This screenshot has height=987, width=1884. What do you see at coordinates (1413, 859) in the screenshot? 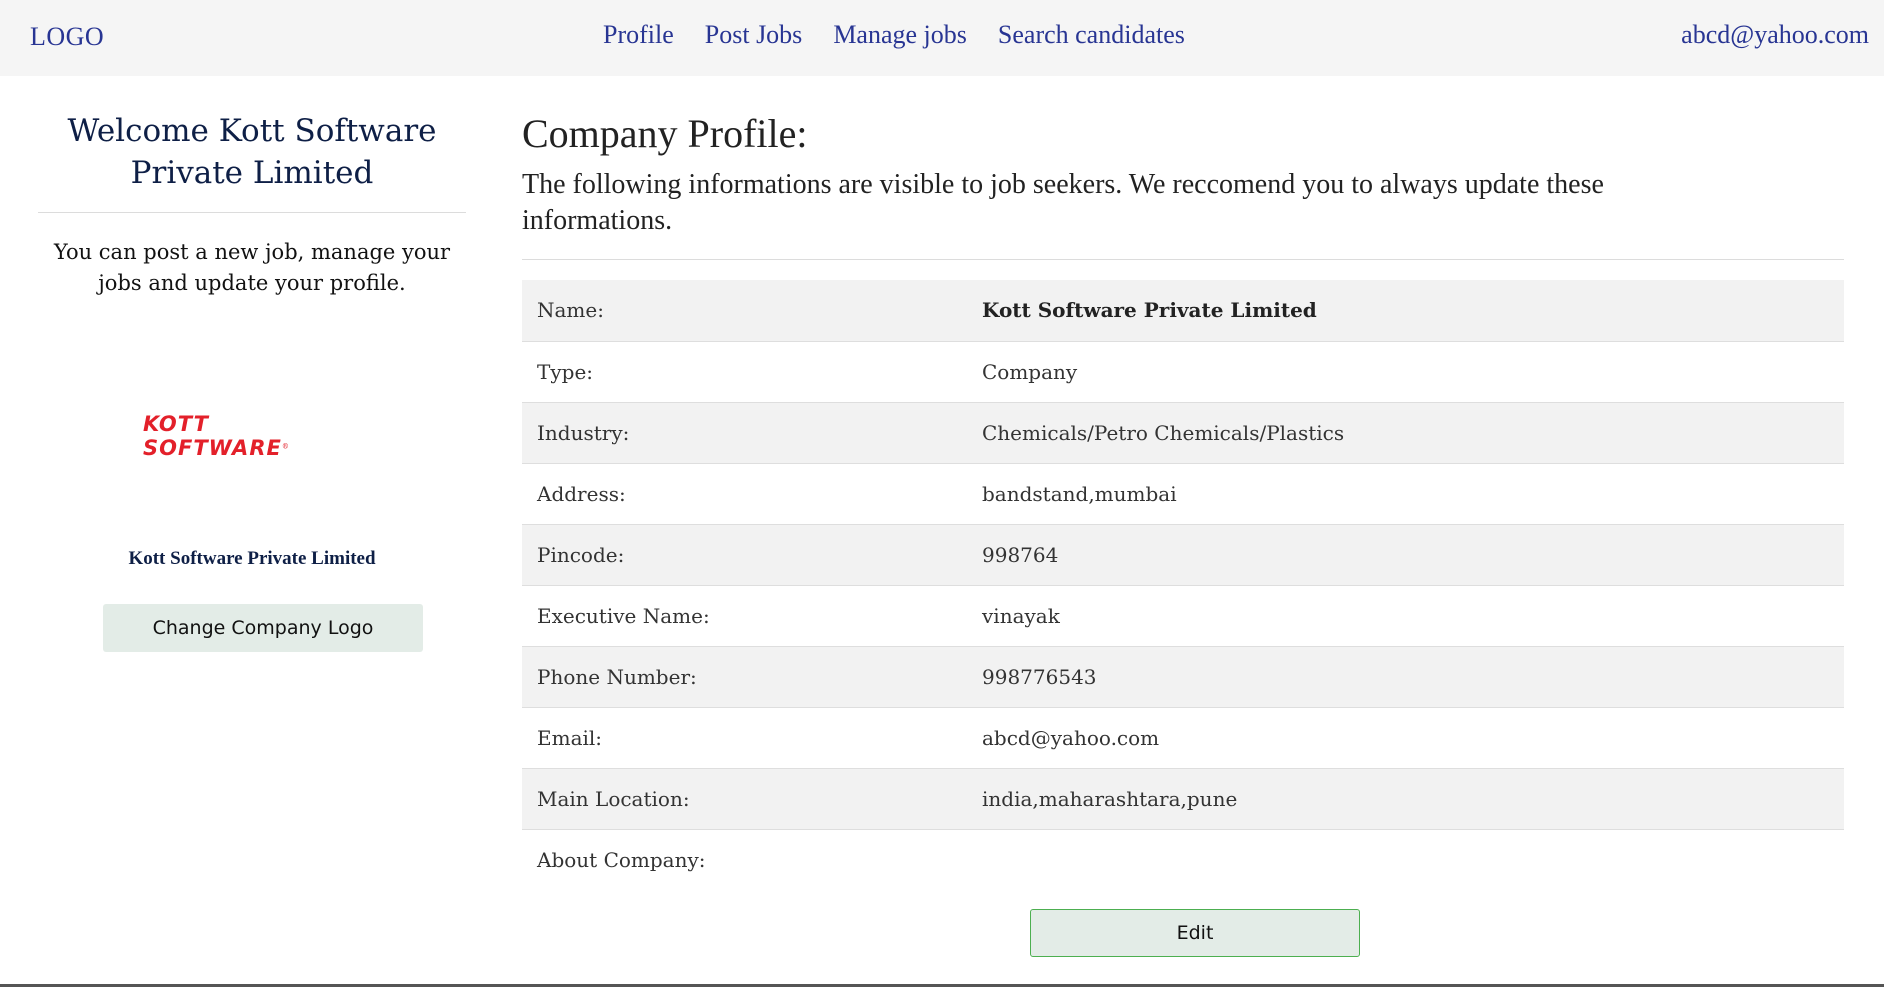
I see `row-value` at bounding box center [1413, 859].